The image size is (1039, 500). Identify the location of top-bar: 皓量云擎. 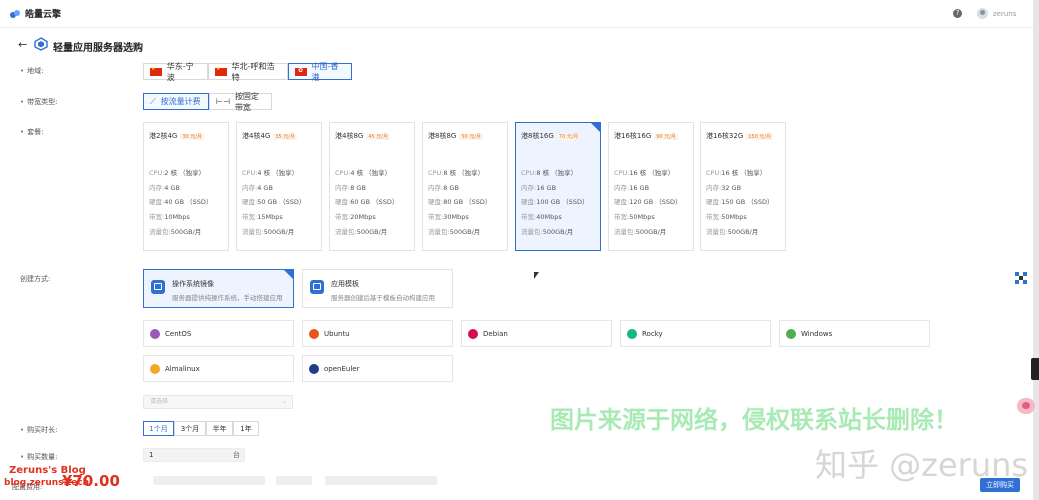
(519, 14).